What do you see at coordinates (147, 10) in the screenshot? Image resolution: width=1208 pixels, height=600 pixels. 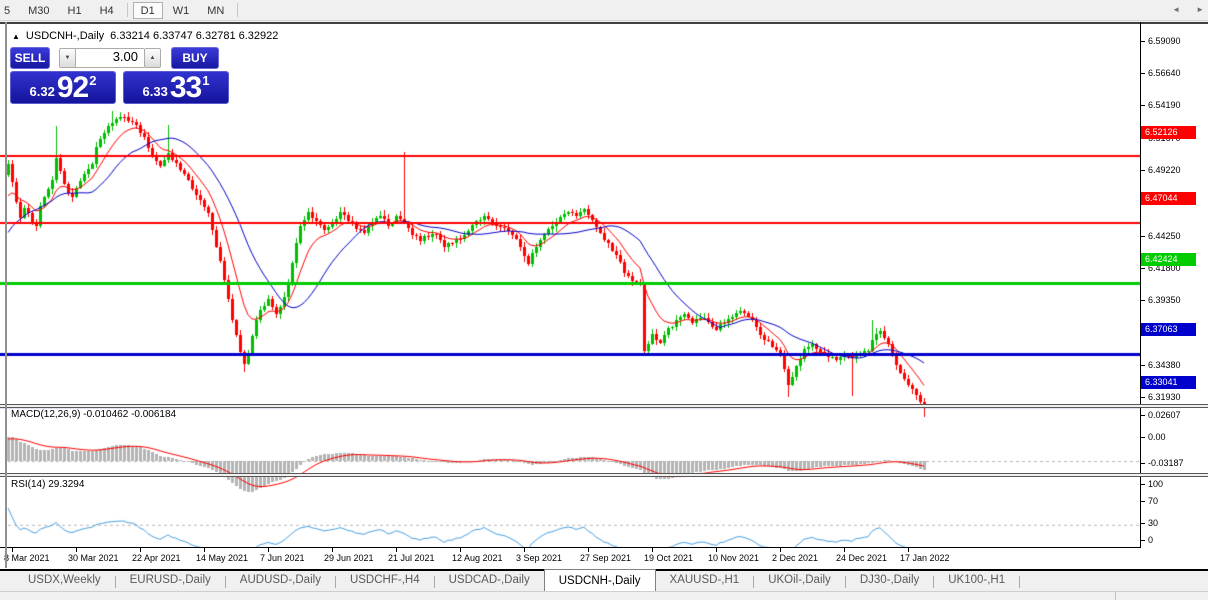 I see `timeframe-button-d1: D1` at bounding box center [147, 10].